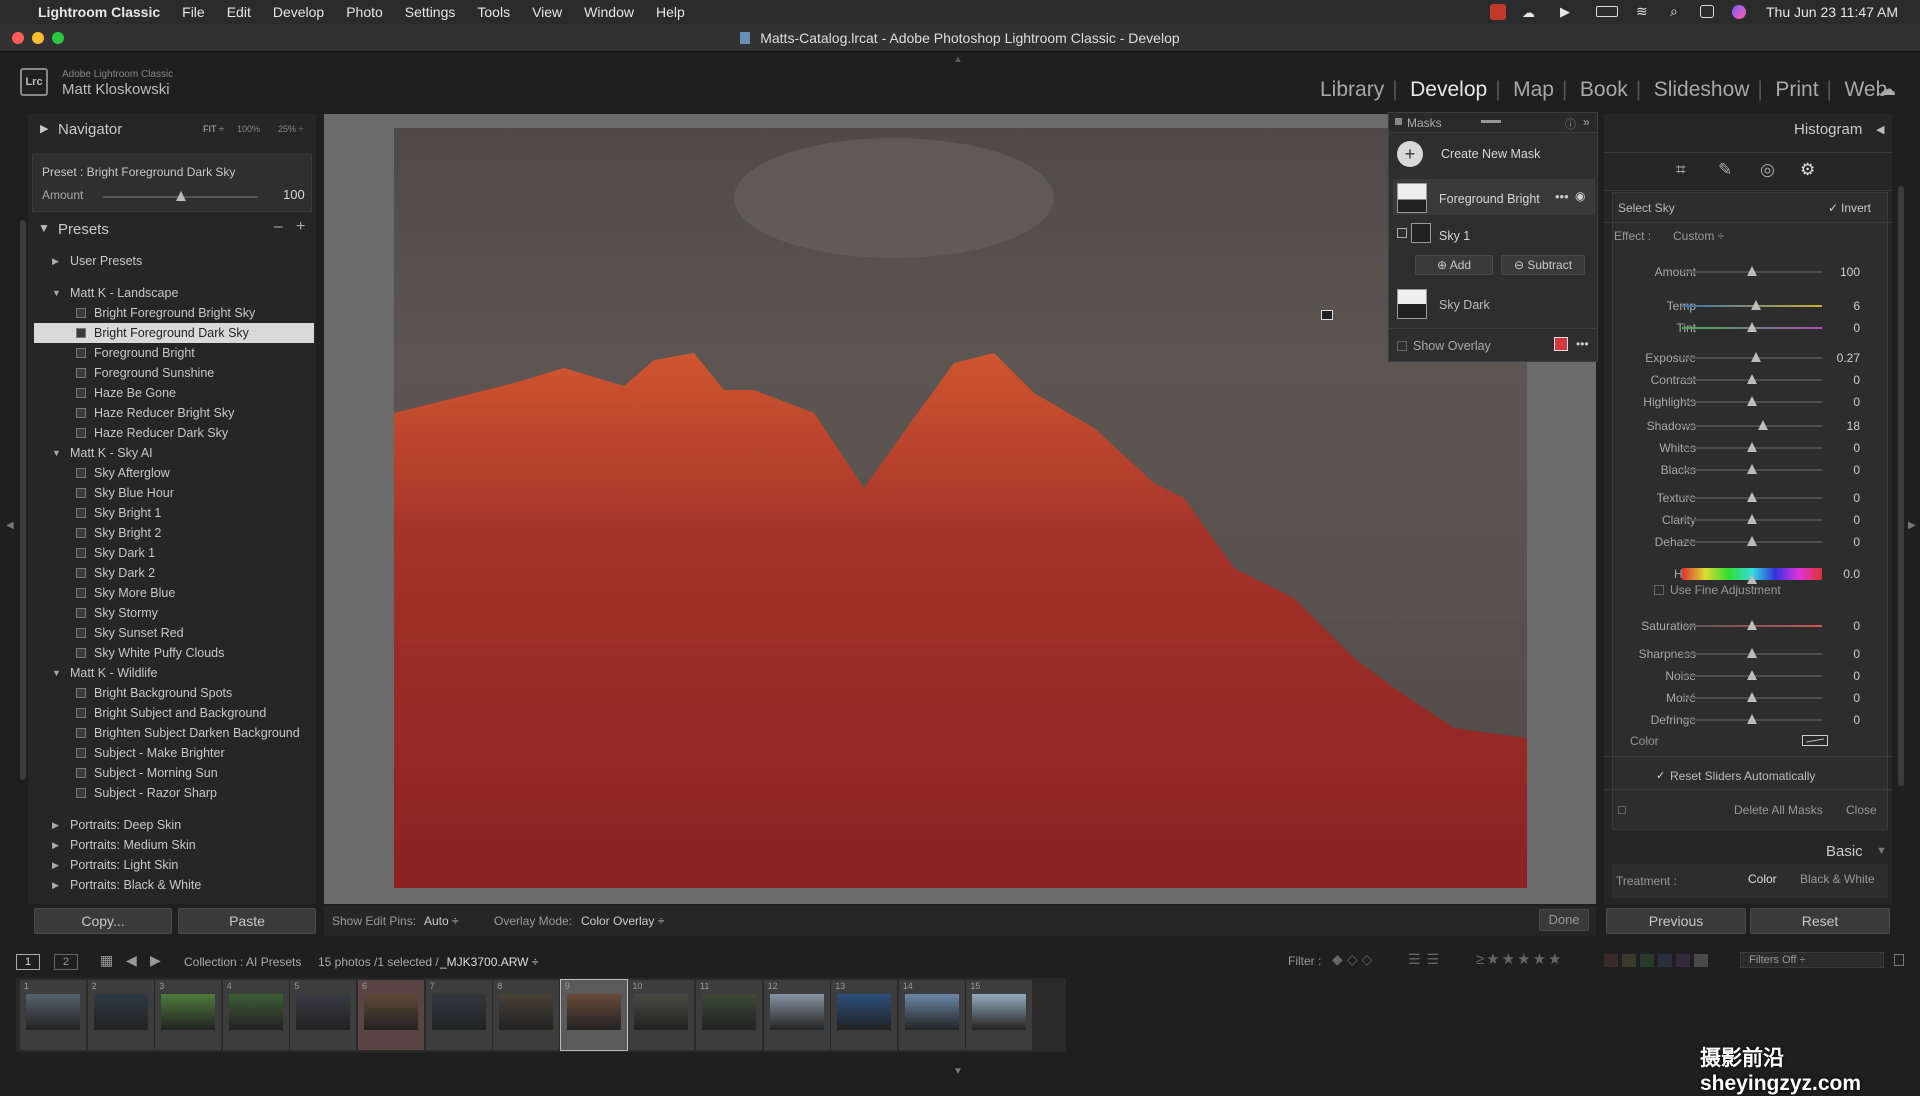 The image size is (1920, 1096). What do you see at coordinates (1807, 170) in the screenshot?
I see `masking-tool-icon: ⚙` at bounding box center [1807, 170].